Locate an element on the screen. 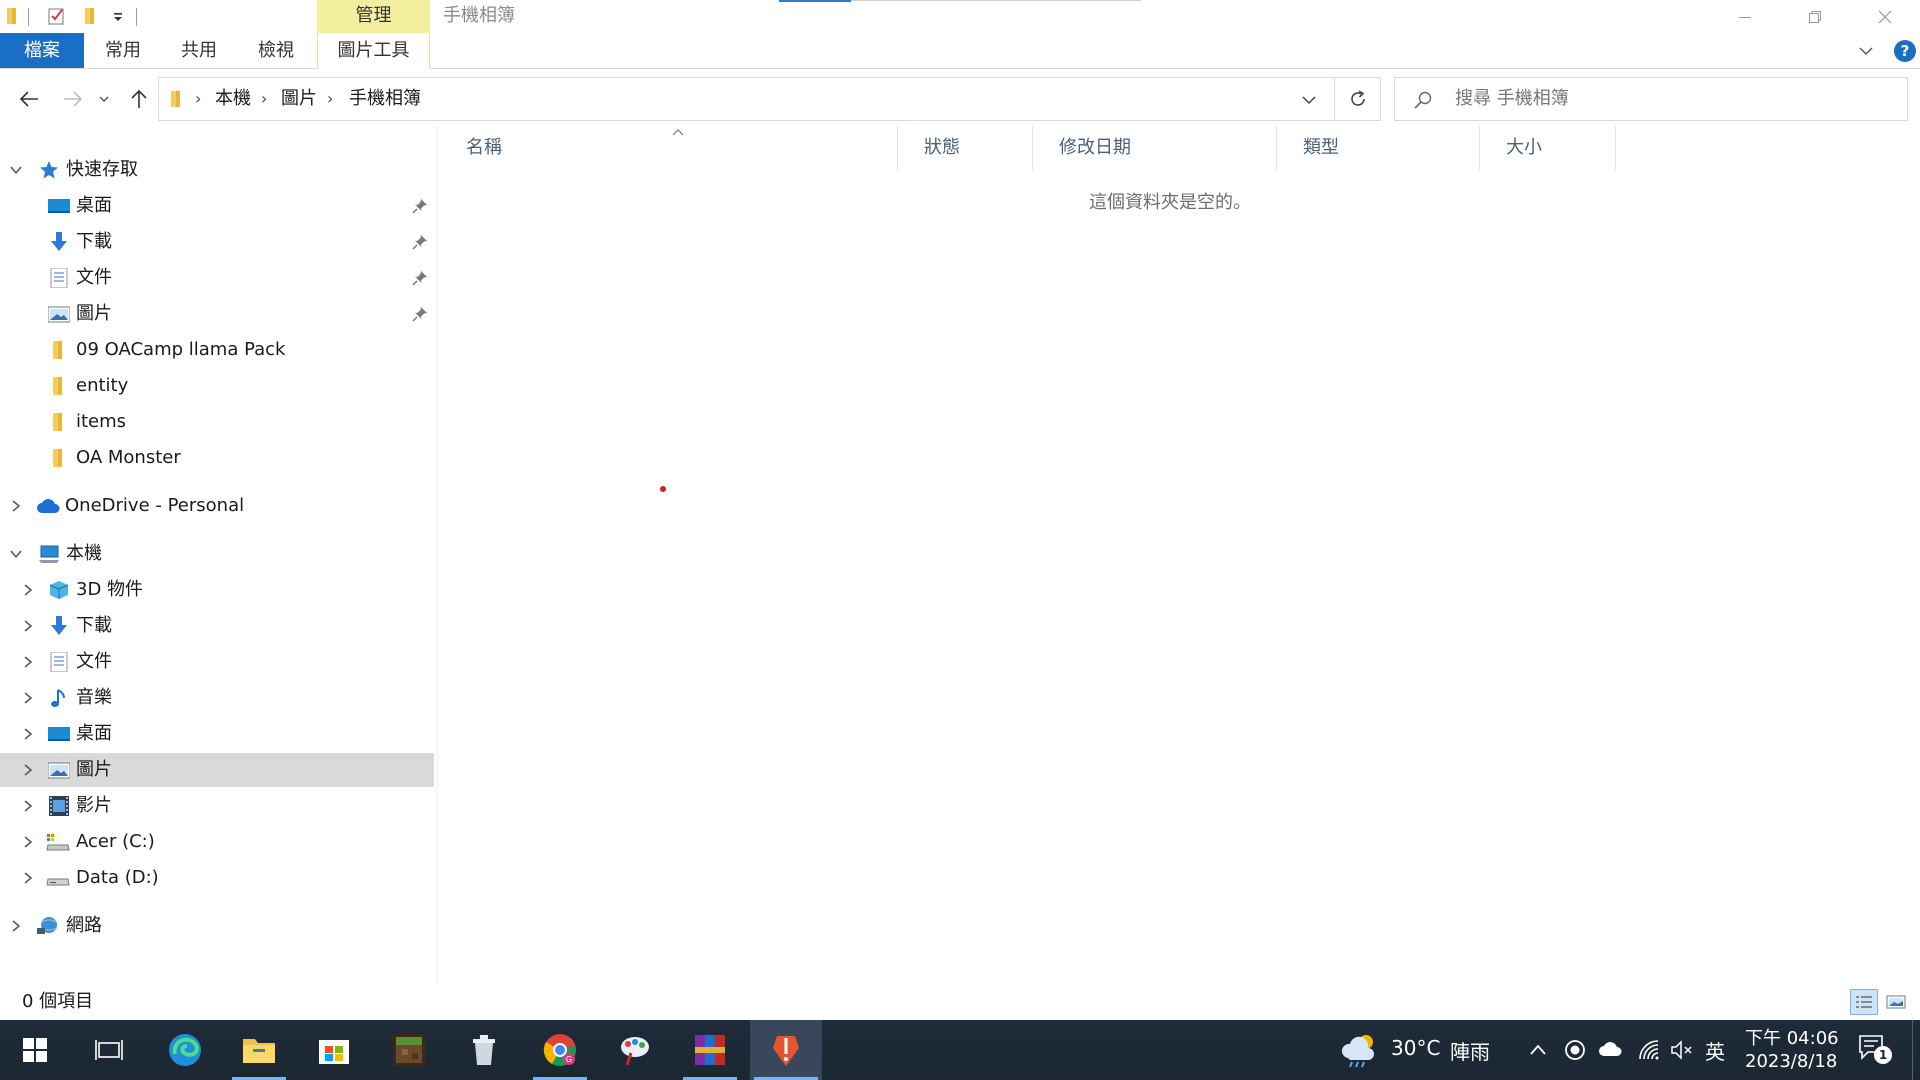  ime-indicator: 英 is located at coordinates (1715, 1050).